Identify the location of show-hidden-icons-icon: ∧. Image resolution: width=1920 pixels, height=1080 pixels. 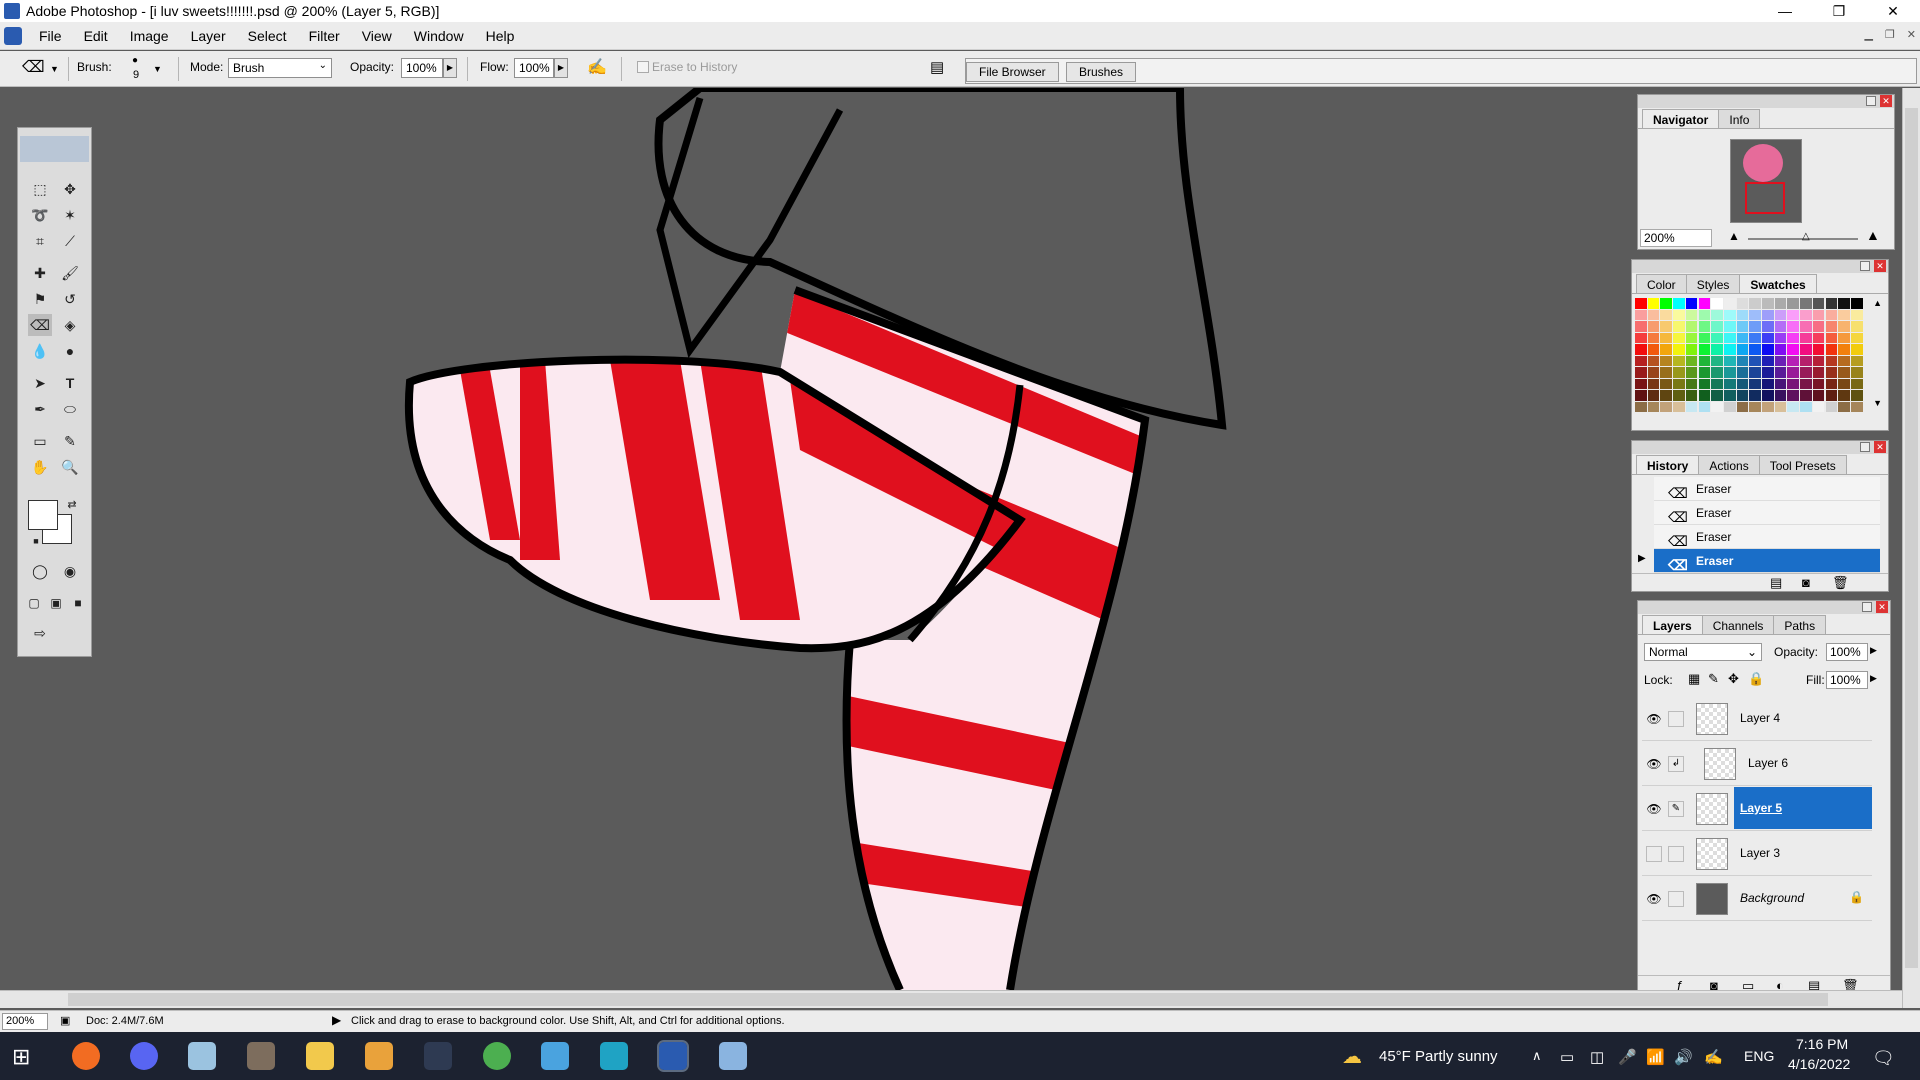
(1537, 1056).